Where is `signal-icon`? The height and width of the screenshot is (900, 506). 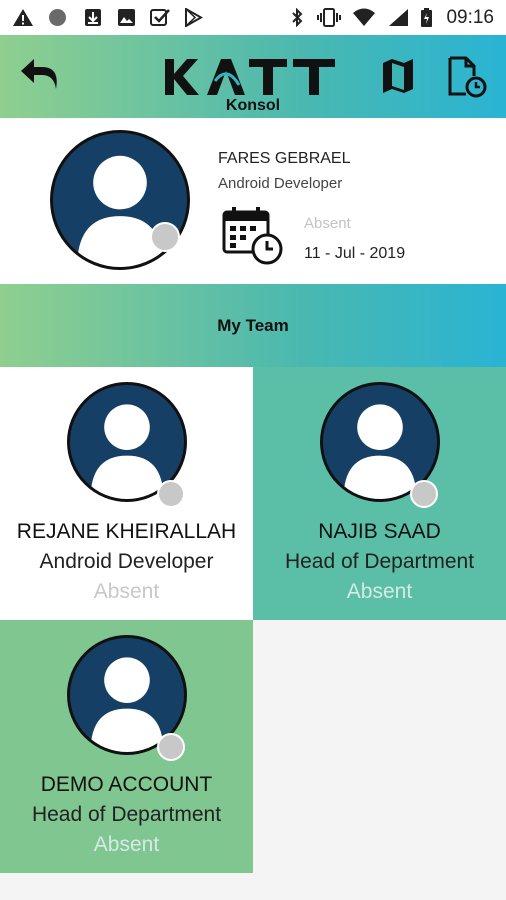
signal-icon is located at coordinates (398, 17).